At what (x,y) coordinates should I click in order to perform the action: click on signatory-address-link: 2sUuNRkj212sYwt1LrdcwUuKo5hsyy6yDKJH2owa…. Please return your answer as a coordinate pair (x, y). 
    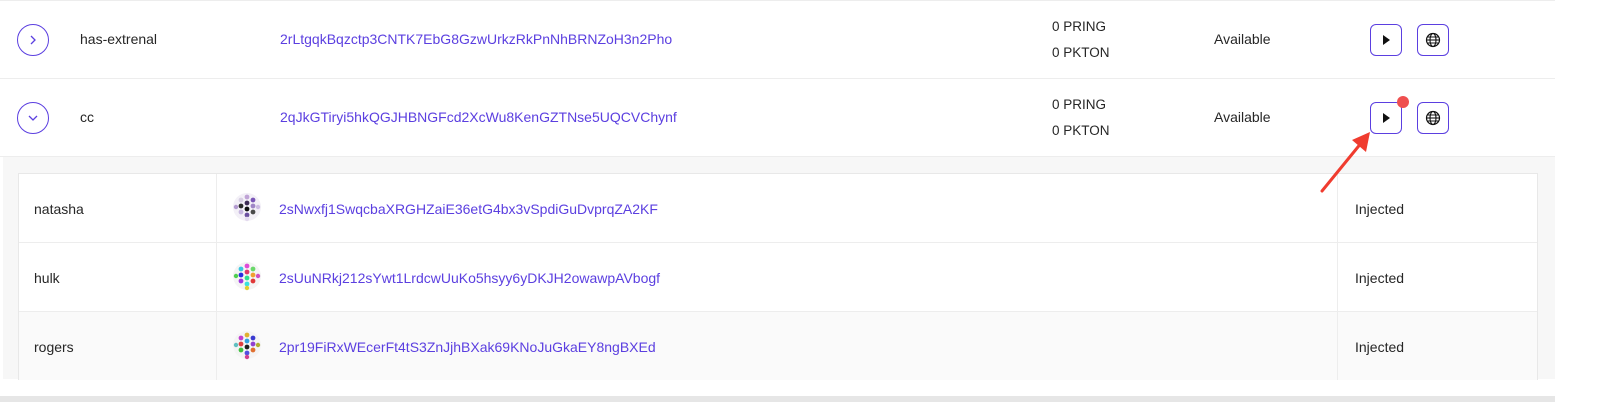
    Looking at the image, I should click on (469, 278).